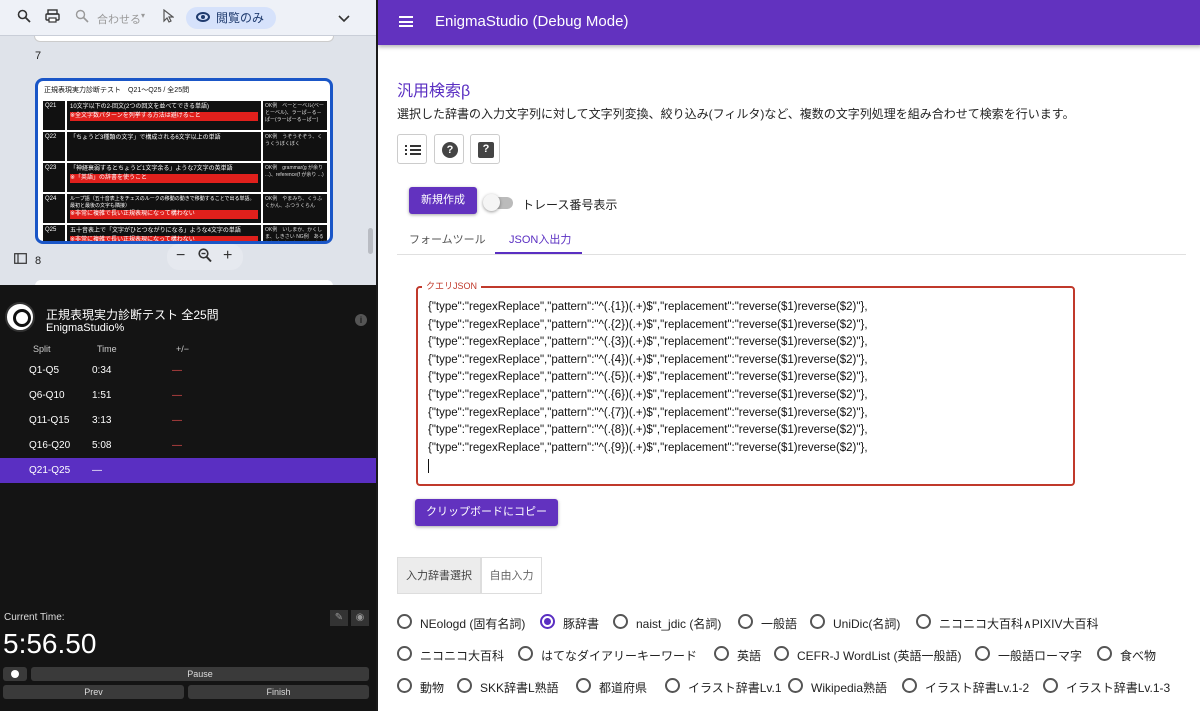  What do you see at coordinates (339, 618) in the screenshot?
I see `pencil-icon: ✎` at bounding box center [339, 618].